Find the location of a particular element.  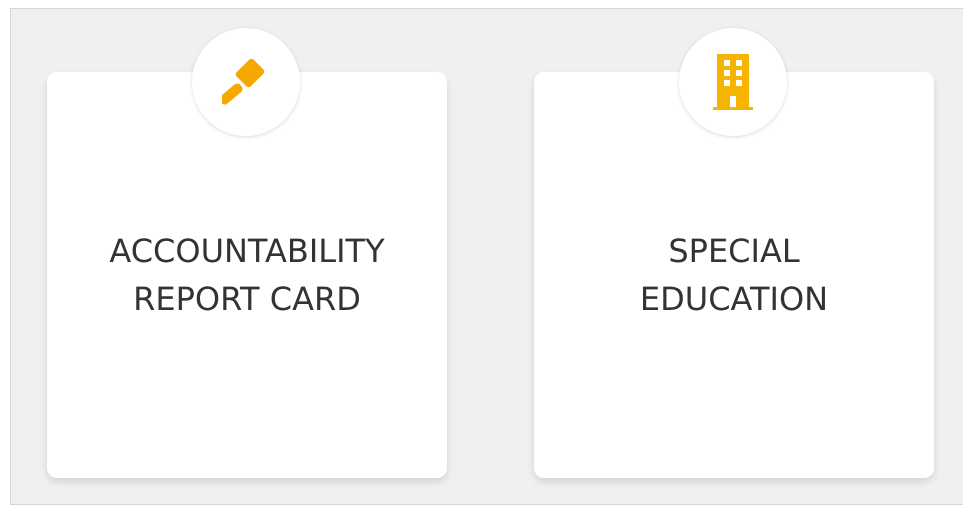

card-title: SPECIAL EDUCATION is located at coordinates (734, 275).